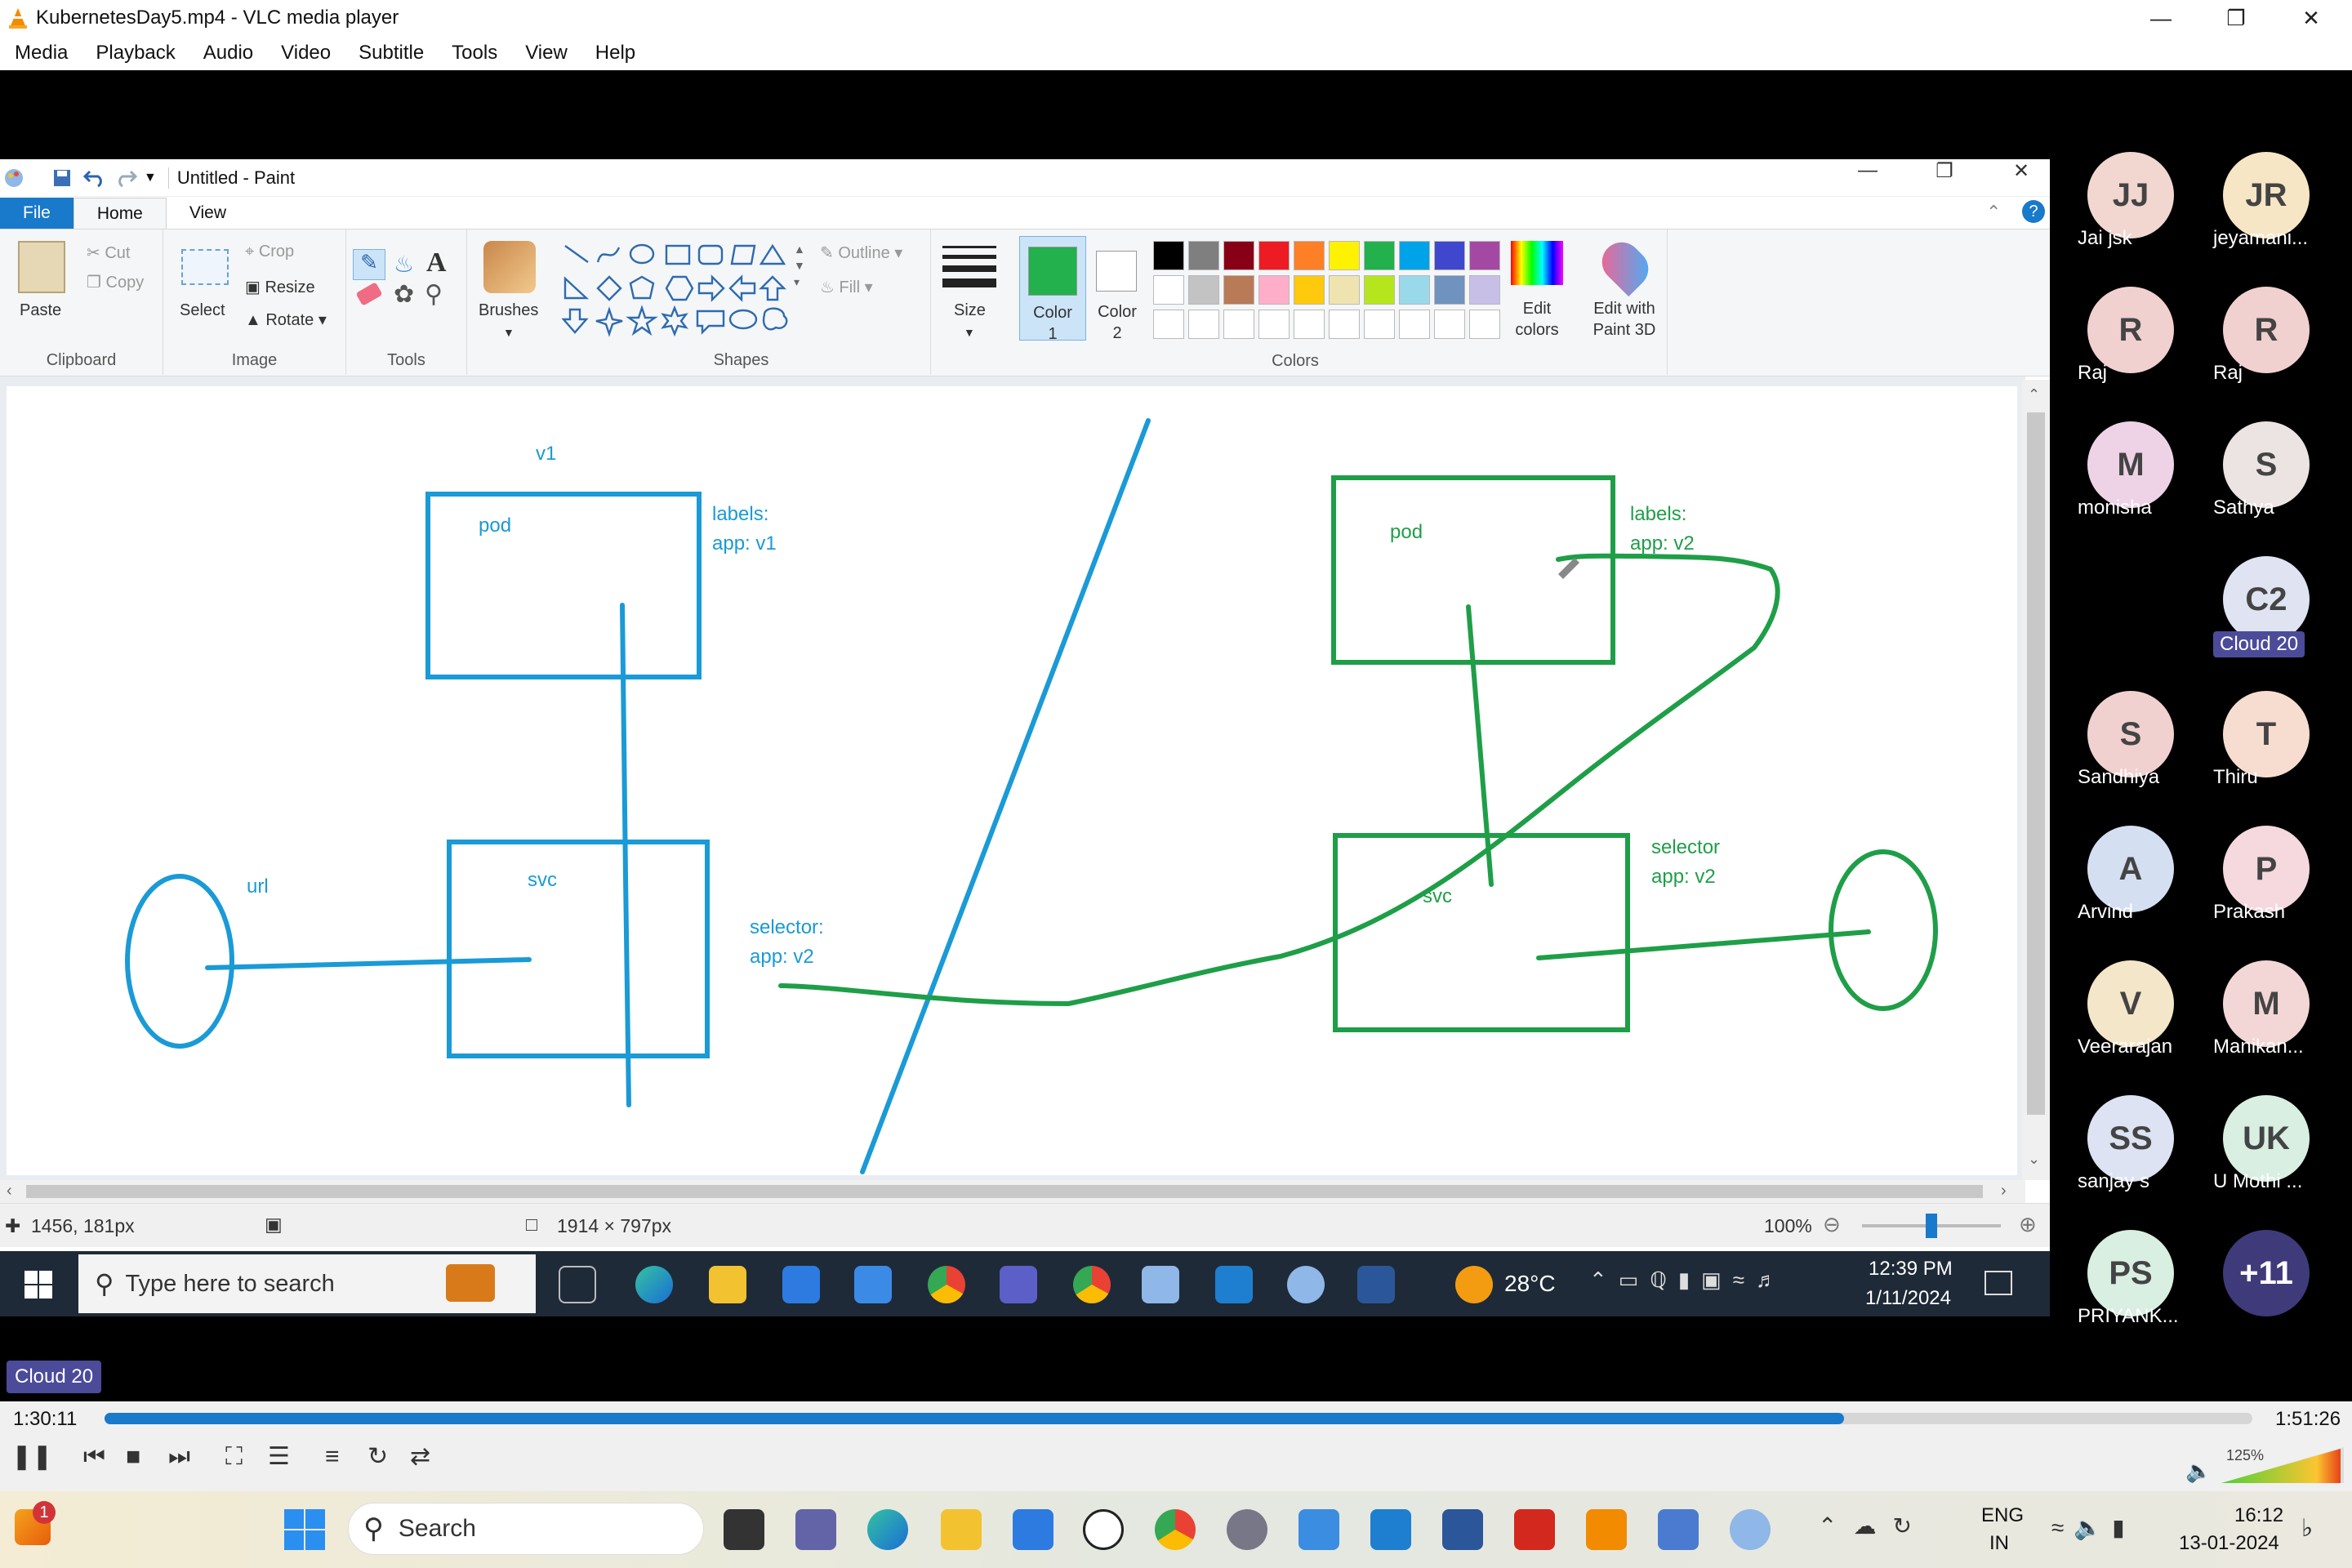 The height and width of the screenshot is (1568, 2352). What do you see at coordinates (1932, 1226) in the screenshot?
I see `zoom-slider-thumb` at bounding box center [1932, 1226].